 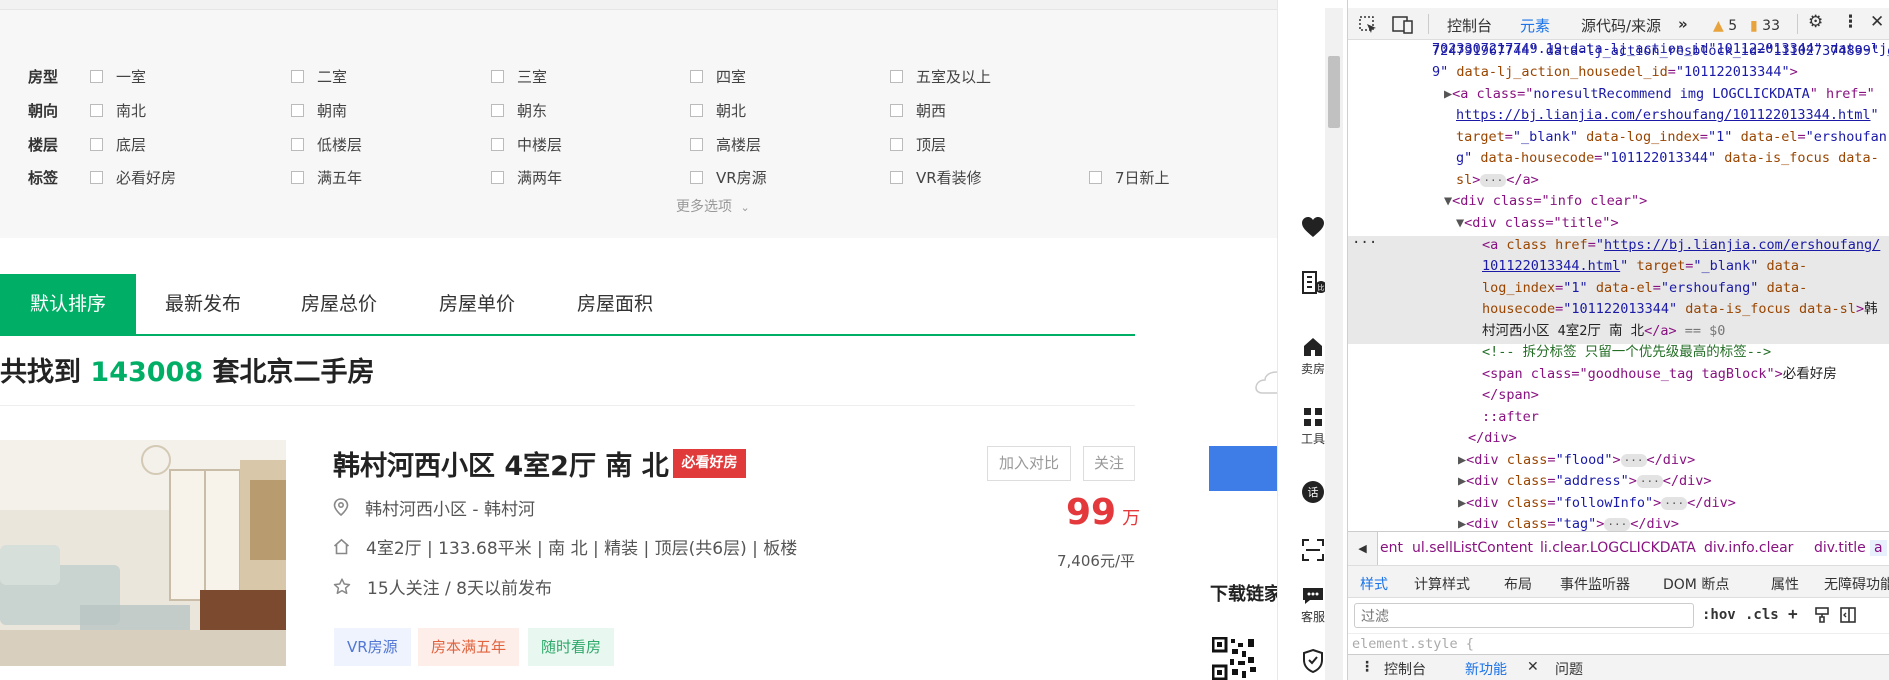 I want to click on dom-line-div-address: ▶<div class="address"> ··· </div>, so click(x=1585, y=482).